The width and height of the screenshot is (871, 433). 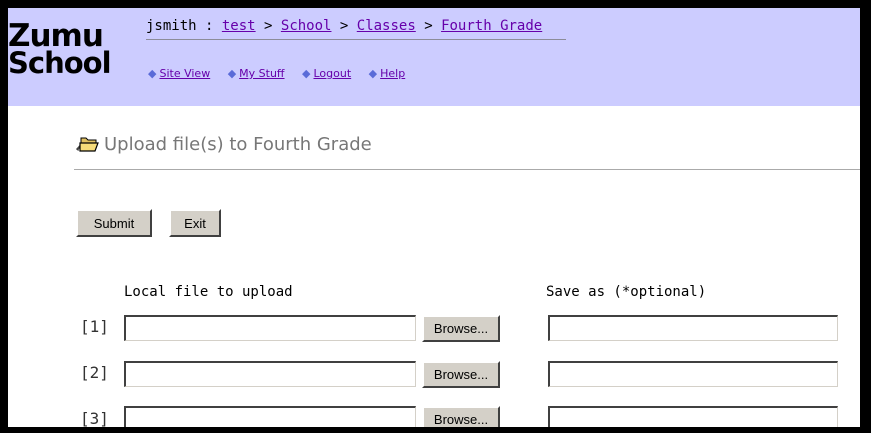 What do you see at coordinates (195, 223) in the screenshot?
I see `exit-button: Exit` at bounding box center [195, 223].